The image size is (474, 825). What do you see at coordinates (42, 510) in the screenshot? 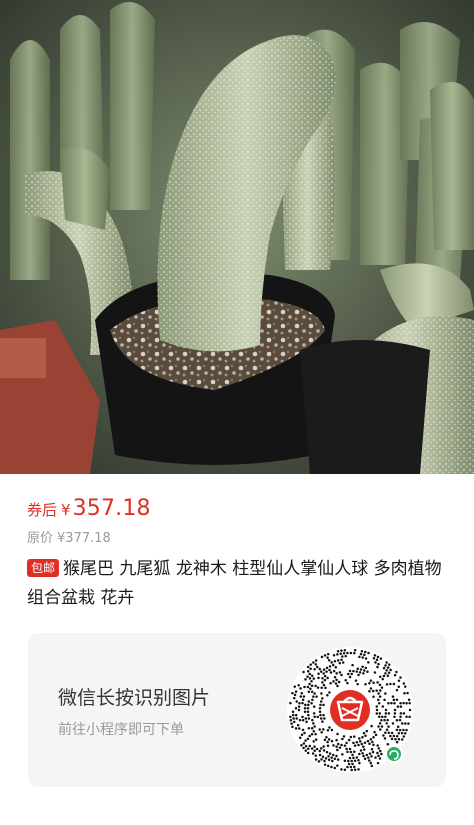
I see `coupon-price-label: 券后` at bounding box center [42, 510].